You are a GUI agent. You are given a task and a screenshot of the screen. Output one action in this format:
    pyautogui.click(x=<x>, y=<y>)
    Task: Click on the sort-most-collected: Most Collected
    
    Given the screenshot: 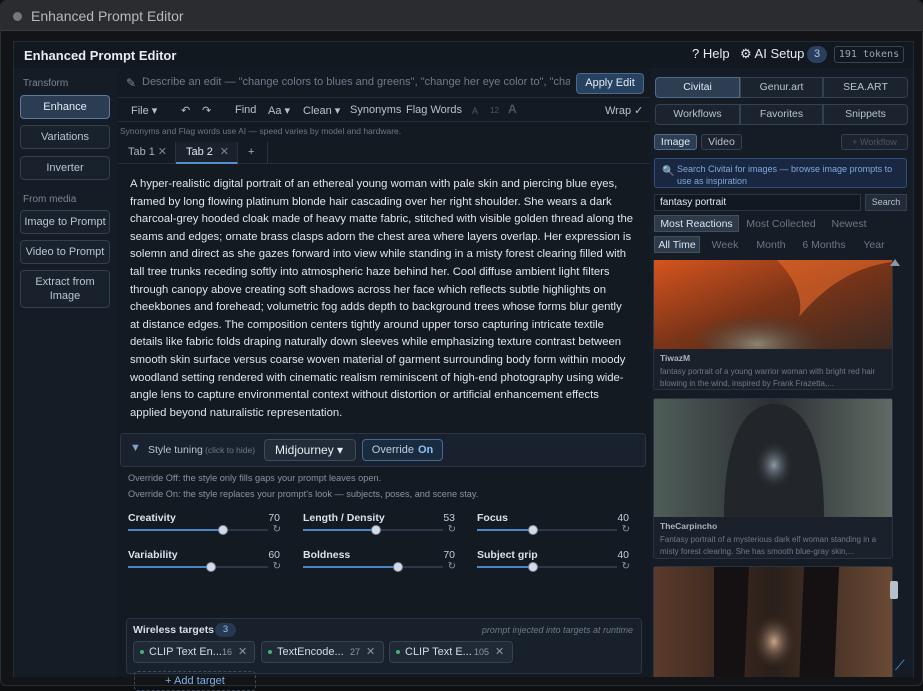 What is the action you would take?
    pyautogui.click(x=781, y=223)
    